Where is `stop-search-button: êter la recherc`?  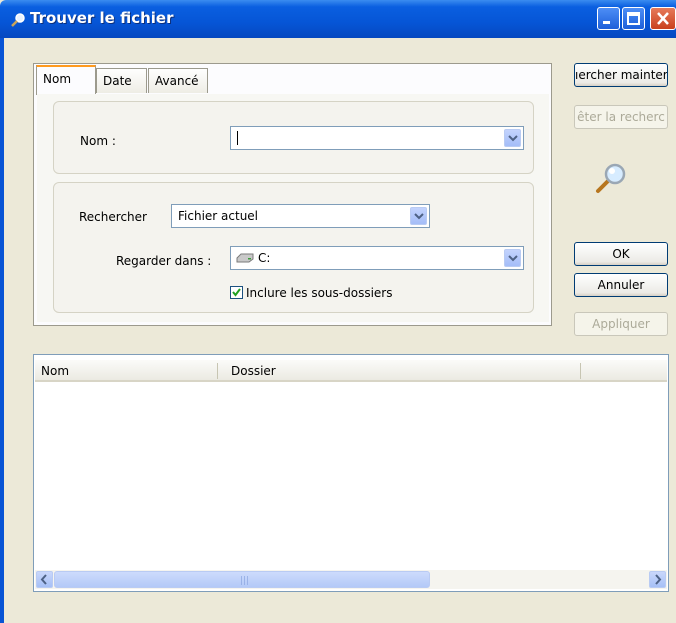 stop-search-button: êter la recherc is located at coordinates (621, 117).